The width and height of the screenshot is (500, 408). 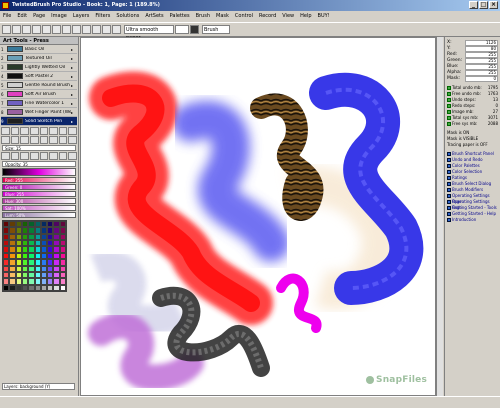 What do you see at coordinates (39, 112) in the screenshot?
I see `brush-row: 8 Wet Finger Paint (Wet) ▸` at bounding box center [39, 112].